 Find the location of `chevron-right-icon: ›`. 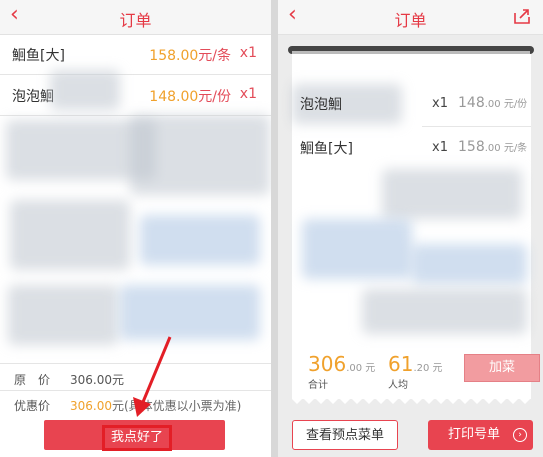

chevron-right-icon: › is located at coordinates (520, 435).